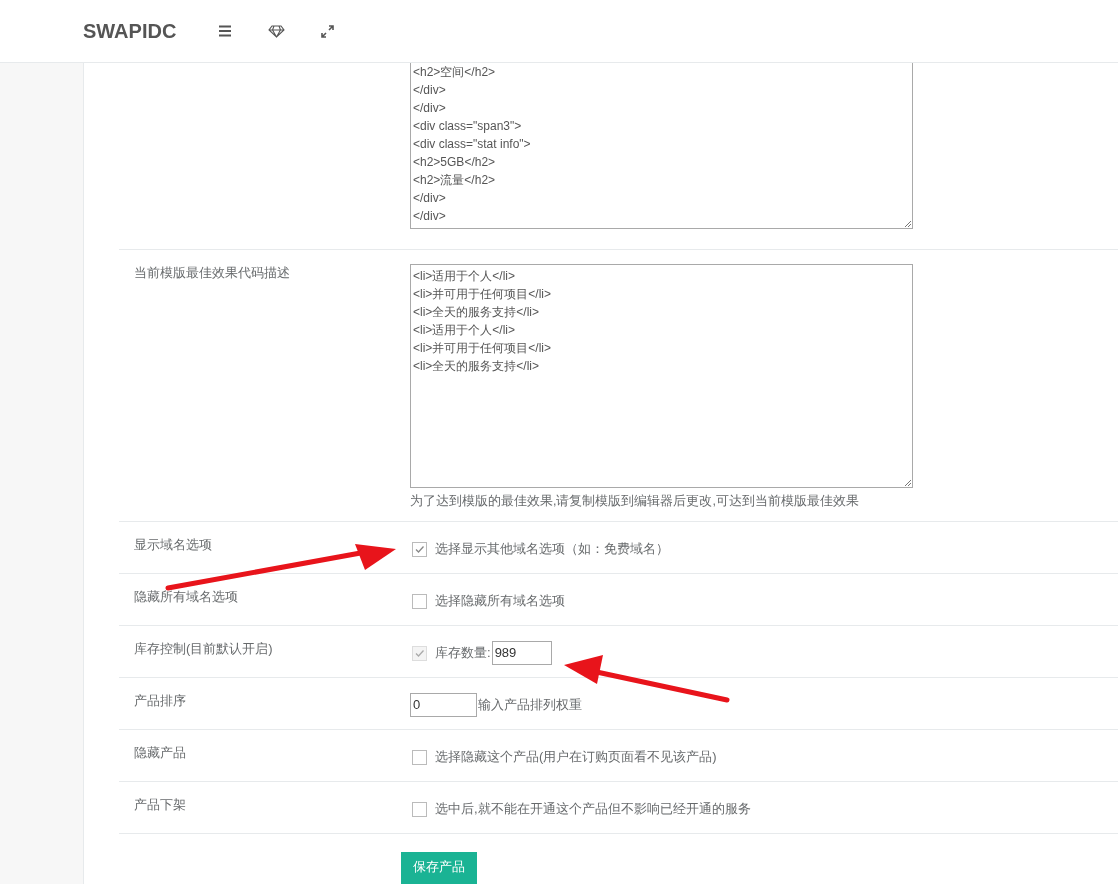 The width and height of the screenshot is (1118, 884). I want to click on diamond-icon, so click(277, 31).